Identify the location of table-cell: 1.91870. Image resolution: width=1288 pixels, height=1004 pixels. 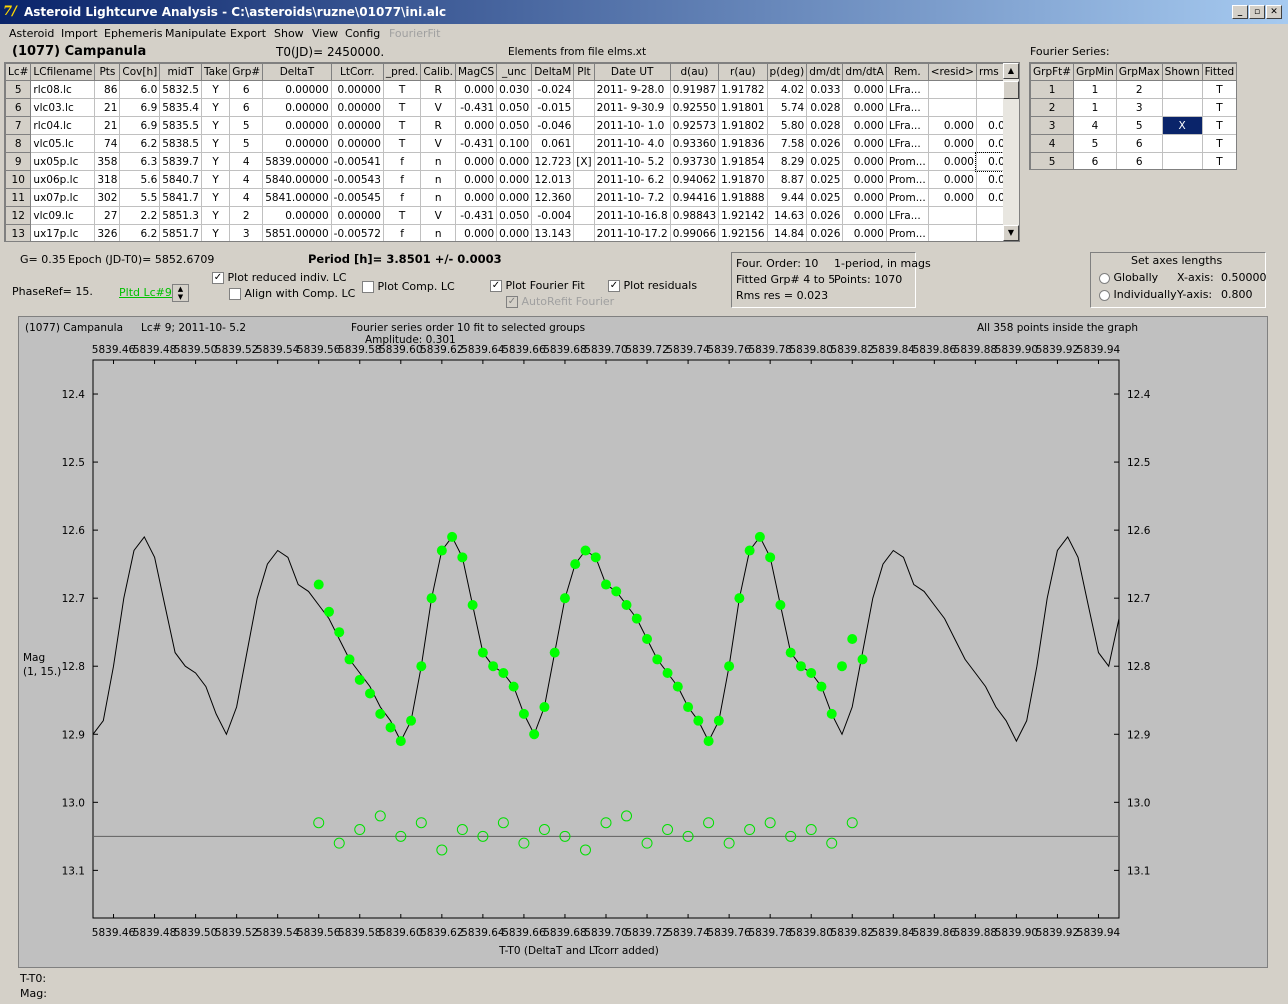
(743, 179).